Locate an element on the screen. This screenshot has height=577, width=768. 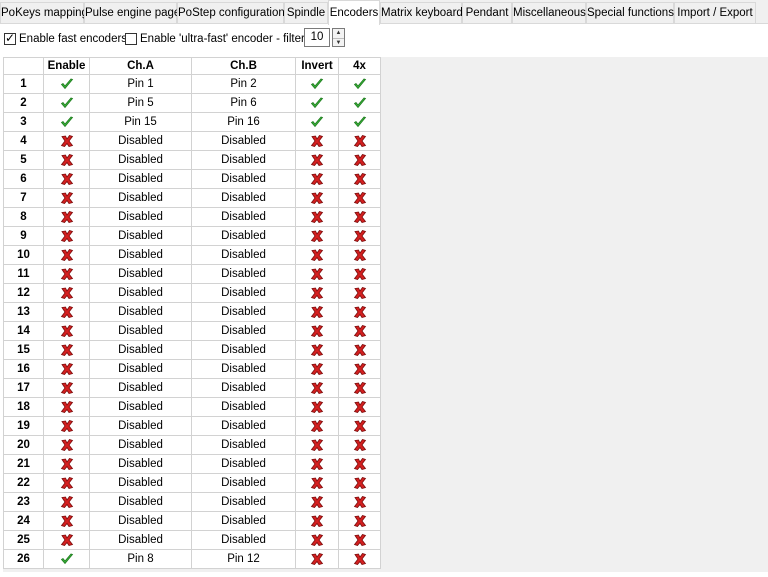
table-row: 8 Disabled Disabled is located at coordinates (192, 217).